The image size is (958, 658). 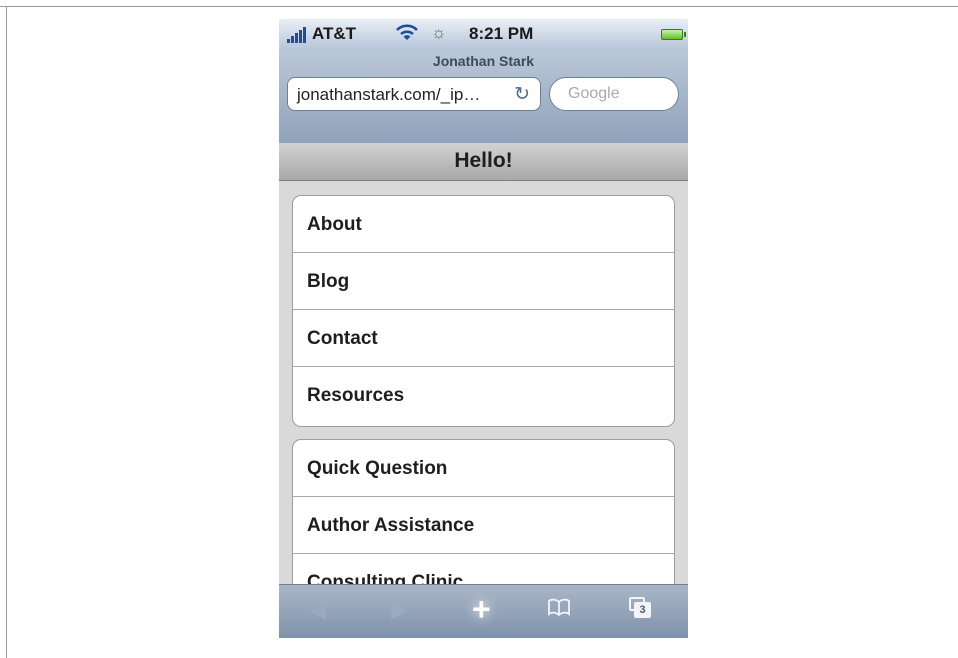 I want to click on browser-toolbar: ◀ ▶ + 3, so click(x=483, y=611).